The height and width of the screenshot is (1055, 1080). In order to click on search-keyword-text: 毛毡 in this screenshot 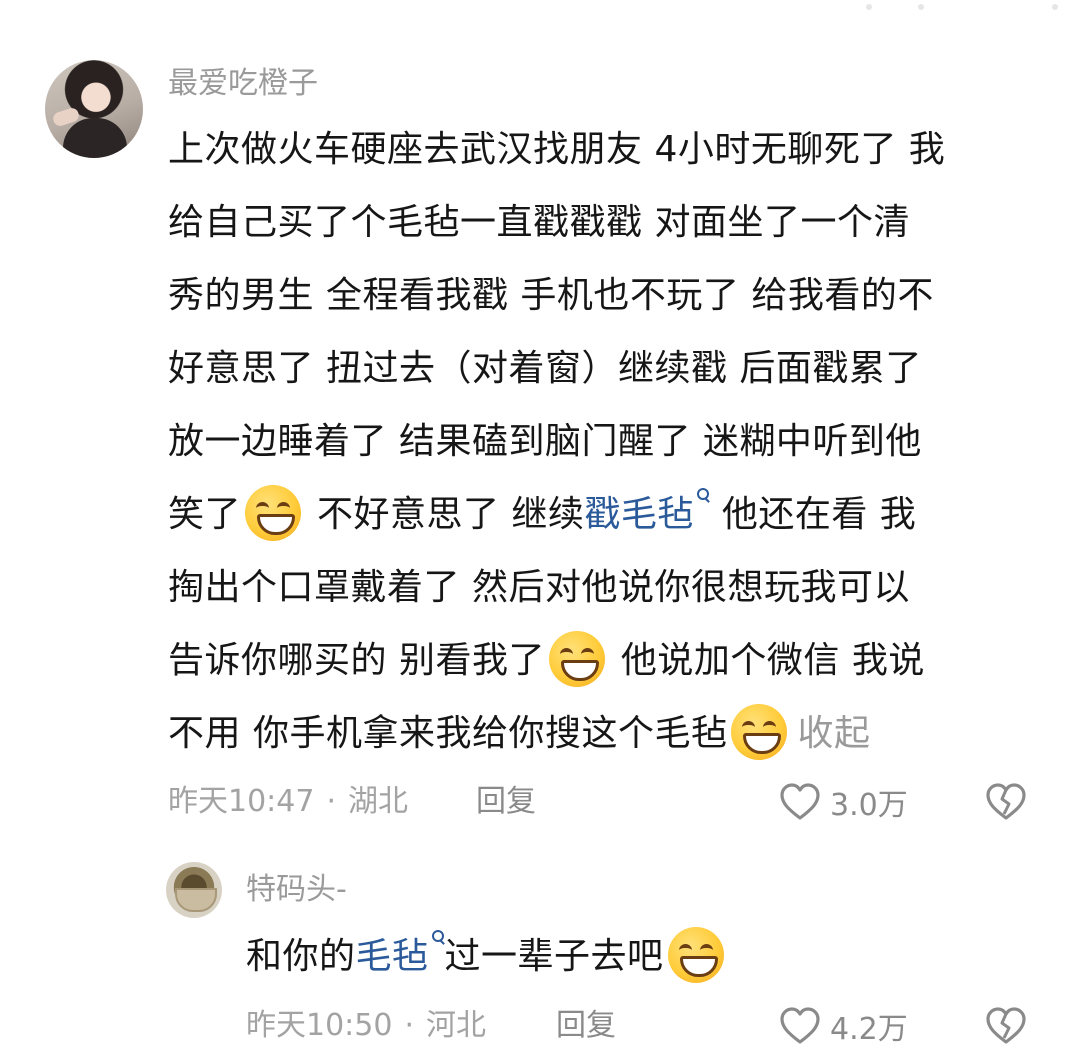, I will do `click(392, 956)`.